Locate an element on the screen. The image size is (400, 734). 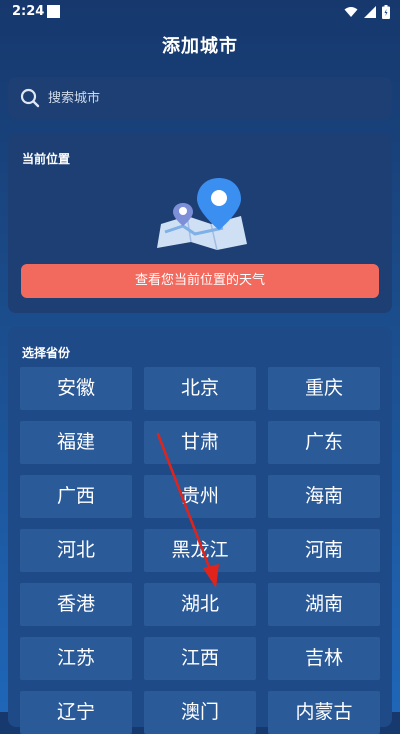
page-title: 添加城市 is located at coordinates (200, 46).